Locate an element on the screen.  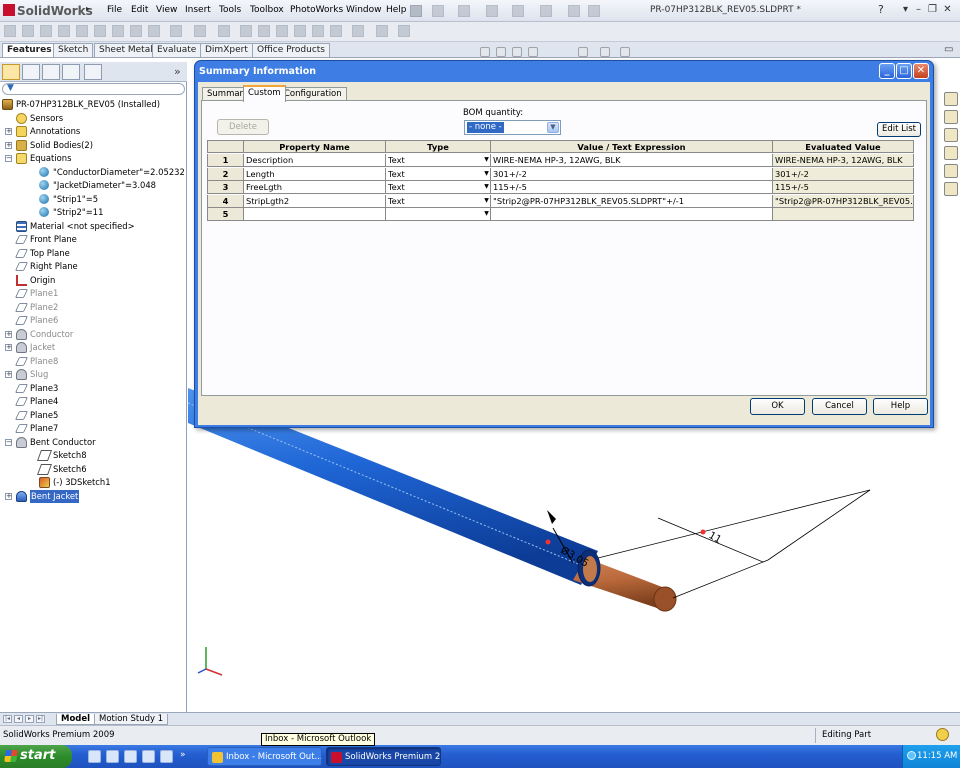
clock: 11:15 AM is located at coordinates (937, 756).